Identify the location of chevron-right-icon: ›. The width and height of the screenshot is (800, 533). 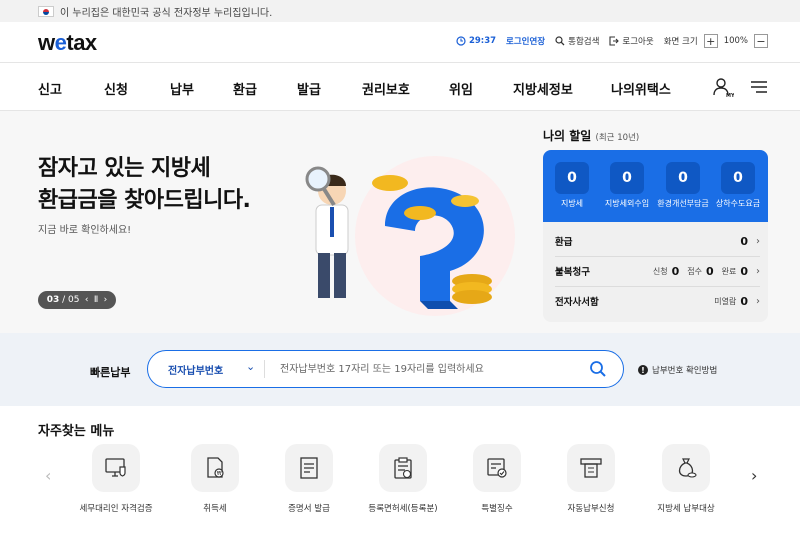
(758, 271).